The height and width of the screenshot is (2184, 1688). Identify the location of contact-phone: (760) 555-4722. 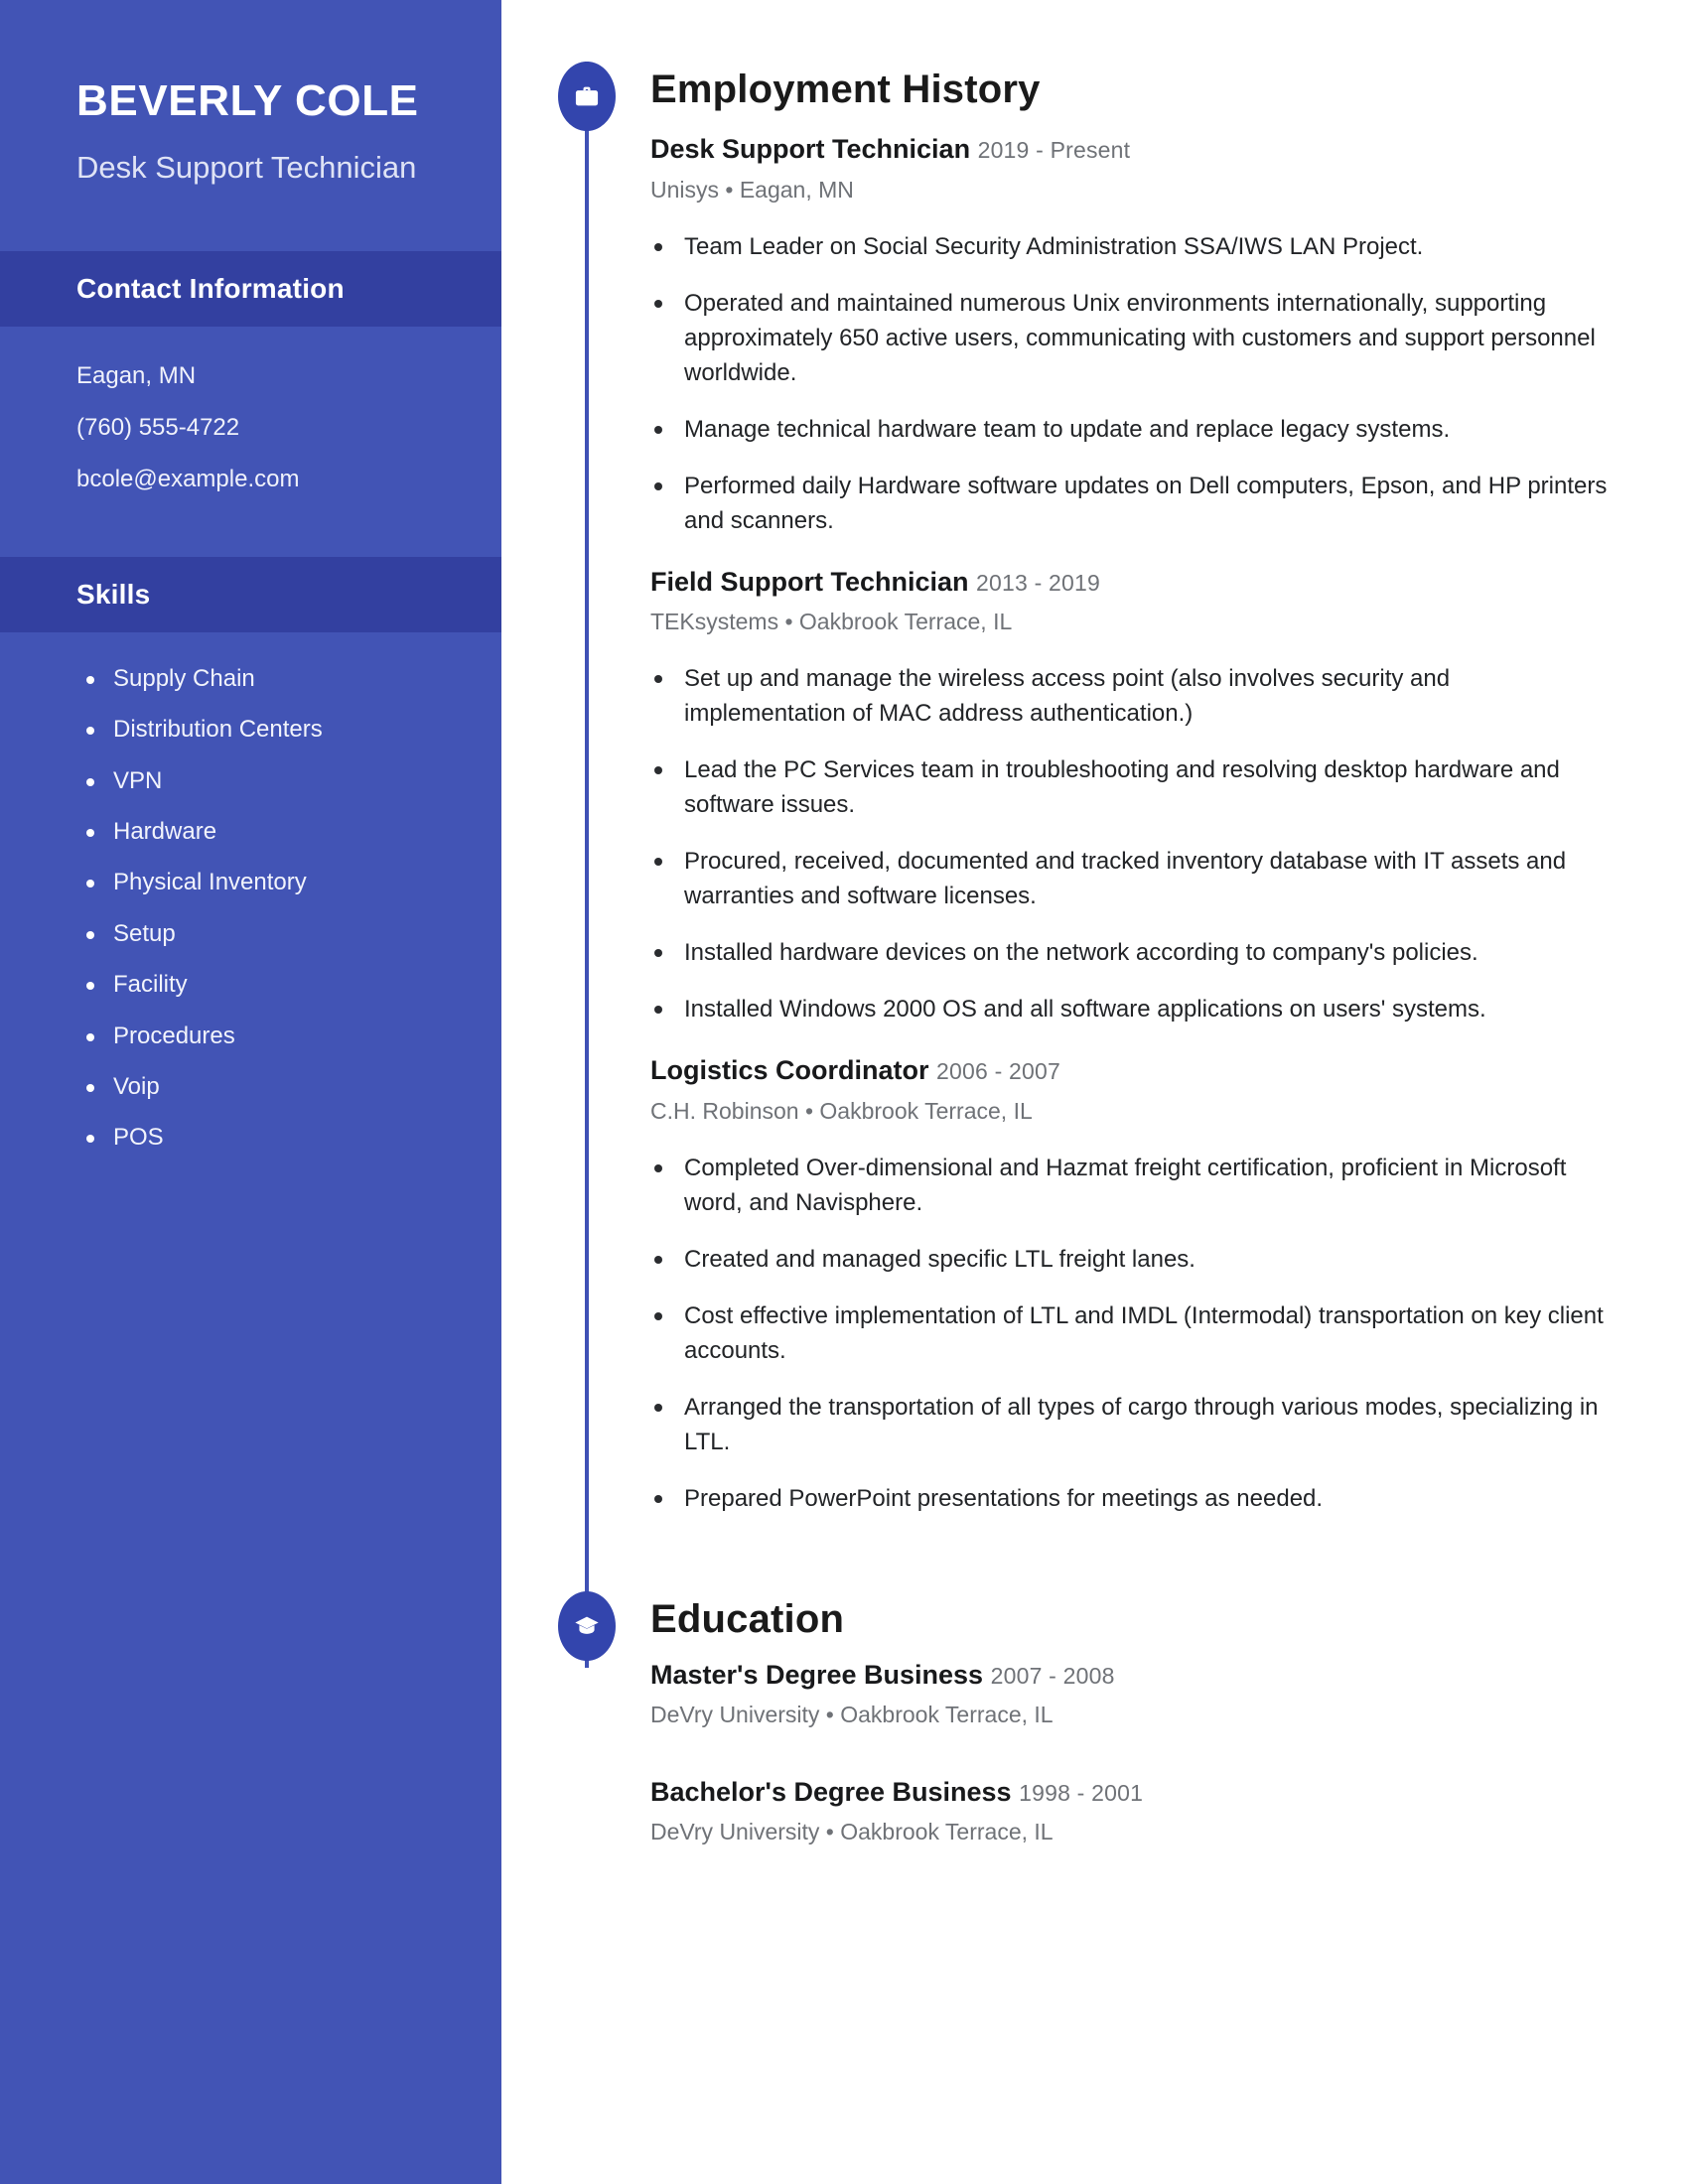
(259, 427).